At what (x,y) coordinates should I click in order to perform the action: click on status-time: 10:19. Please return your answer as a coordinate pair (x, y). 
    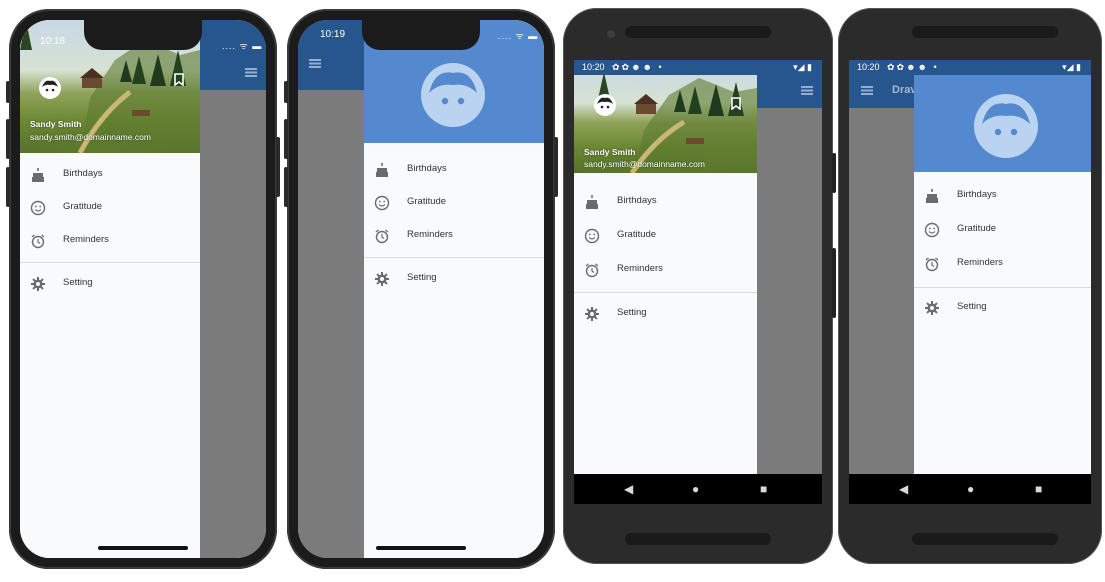
    Looking at the image, I should click on (333, 34).